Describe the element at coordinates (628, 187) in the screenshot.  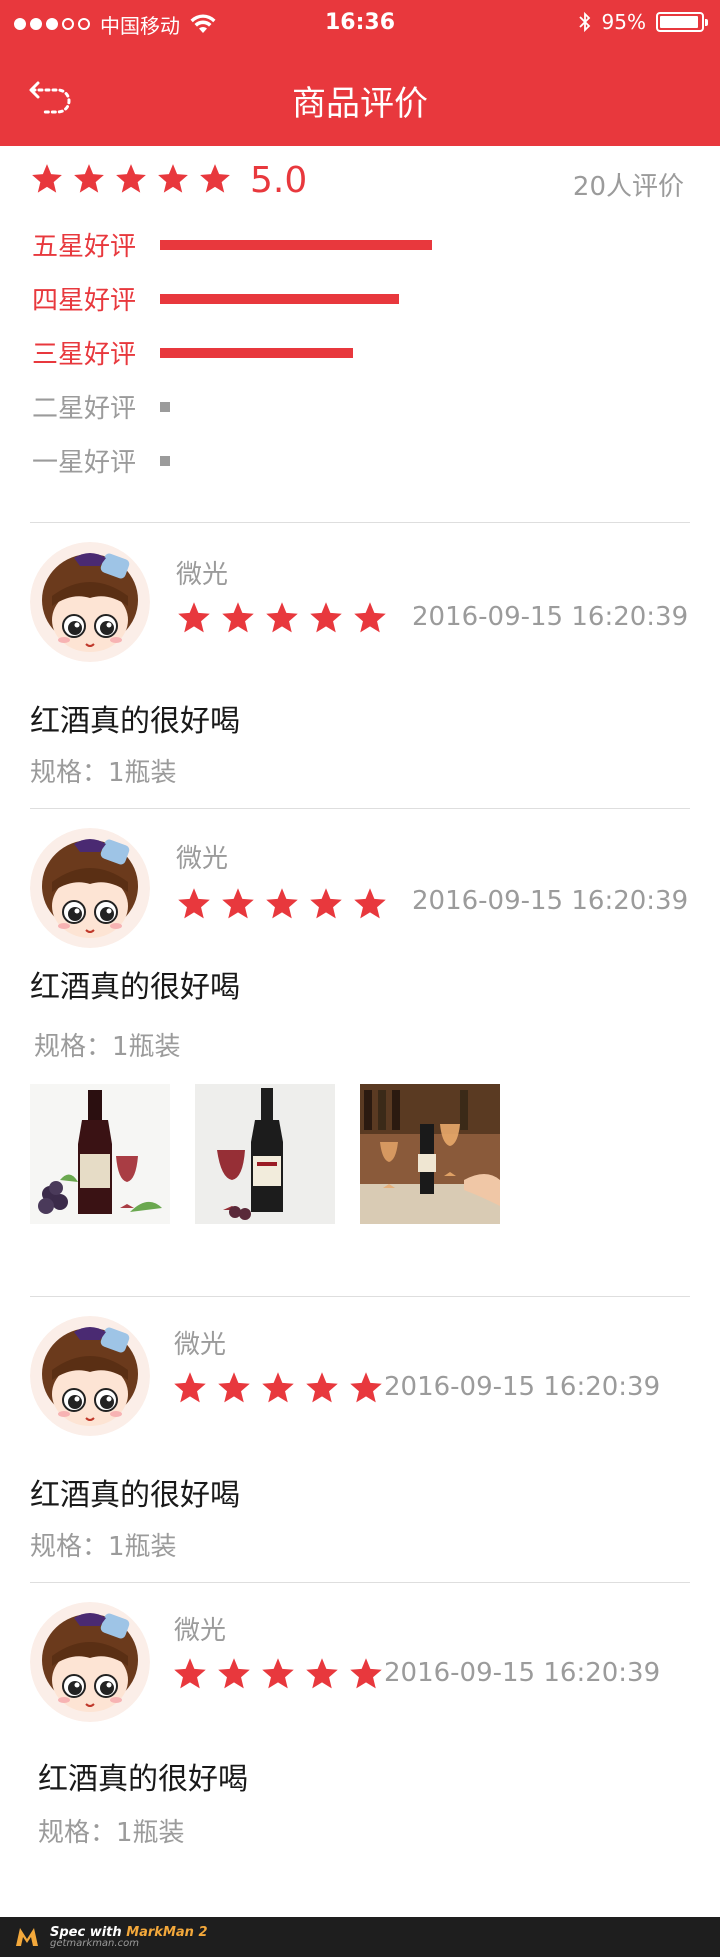
I see `rating-count: 20人评价` at that location.